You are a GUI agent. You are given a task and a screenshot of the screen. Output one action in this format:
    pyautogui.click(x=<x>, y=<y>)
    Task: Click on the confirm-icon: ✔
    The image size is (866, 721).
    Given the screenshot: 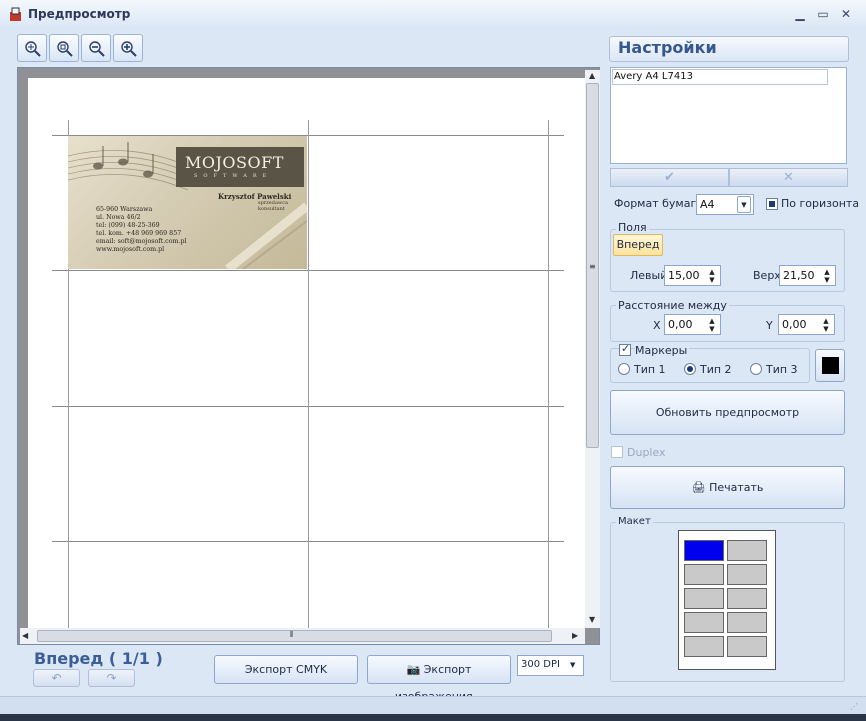 What is the action you would take?
    pyautogui.click(x=669, y=177)
    